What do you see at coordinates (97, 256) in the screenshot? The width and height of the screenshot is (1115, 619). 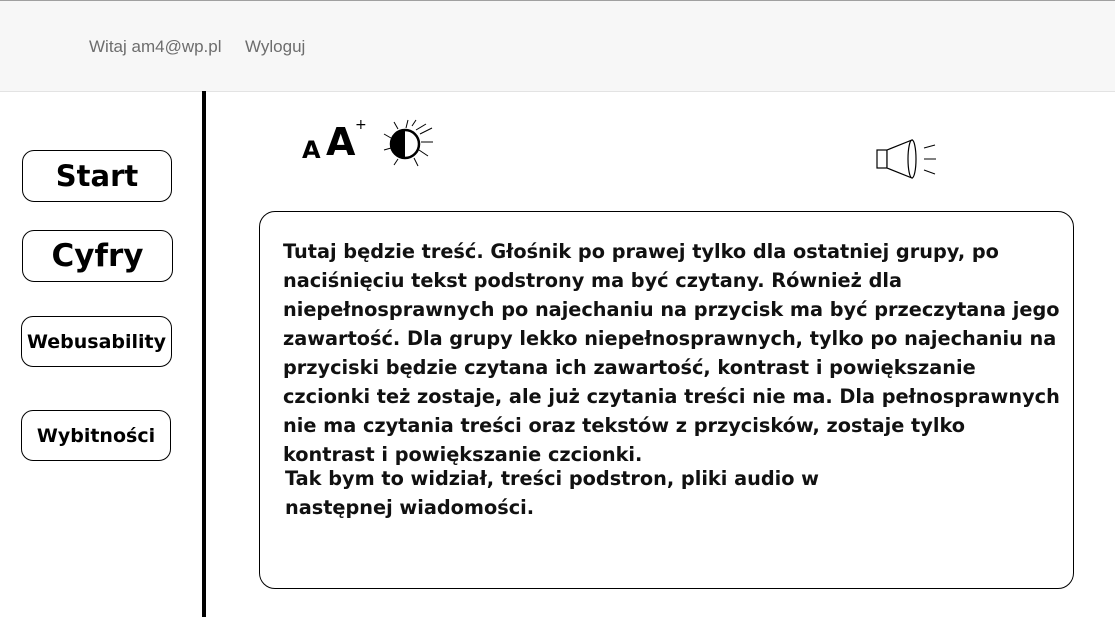 I see `sidebar-item-cyfry: Cyfry` at bounding box center [97, 256].